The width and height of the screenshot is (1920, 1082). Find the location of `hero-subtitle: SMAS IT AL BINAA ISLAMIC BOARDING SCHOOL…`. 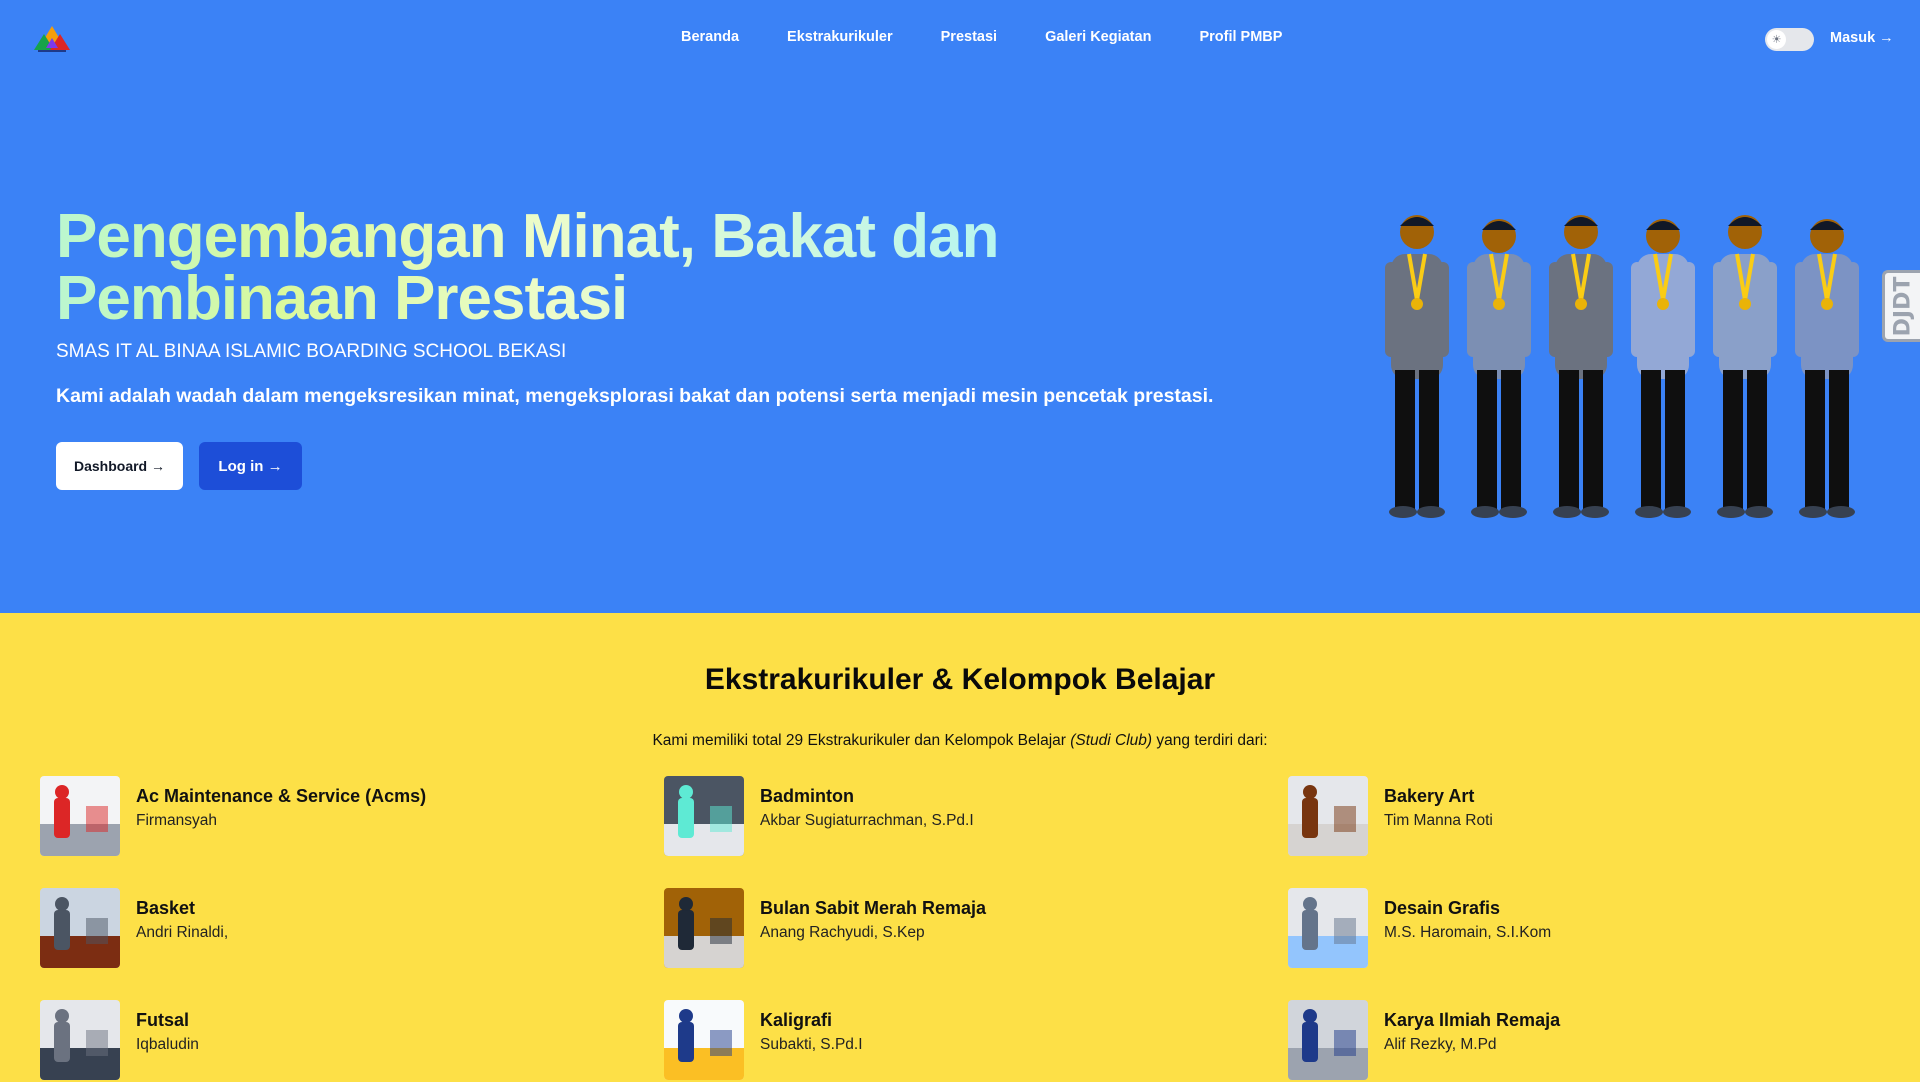

hero-subtitle: SMAS IT AL BINAA ISLAMIC BOARDING SCHOOL… is located at coordinates (311, 351).